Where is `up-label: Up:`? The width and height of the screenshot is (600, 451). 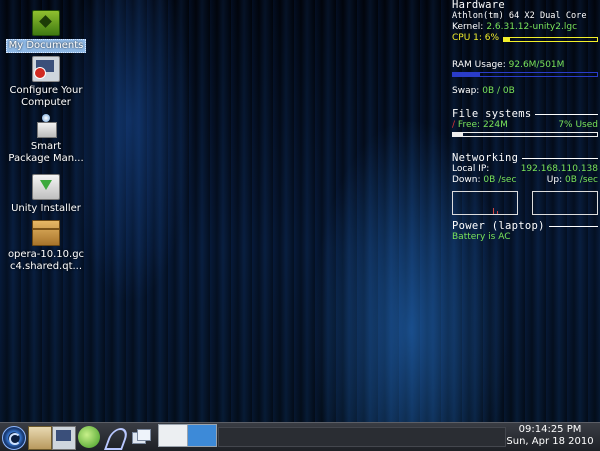
up-label: Up: is located at coordinates (554, 180).